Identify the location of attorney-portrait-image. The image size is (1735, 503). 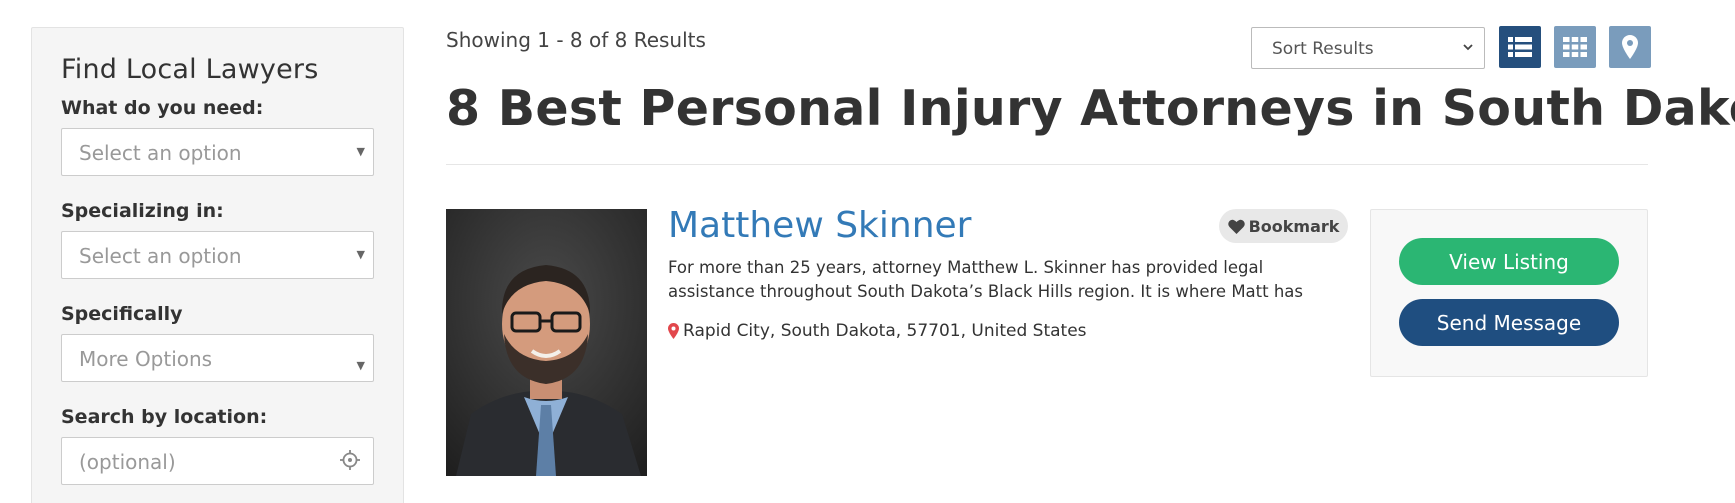
(546, 342).